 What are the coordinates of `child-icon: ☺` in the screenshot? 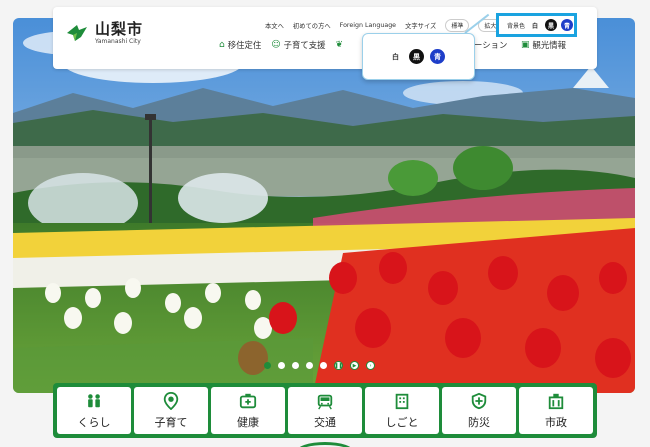 It's located at (276, 45).